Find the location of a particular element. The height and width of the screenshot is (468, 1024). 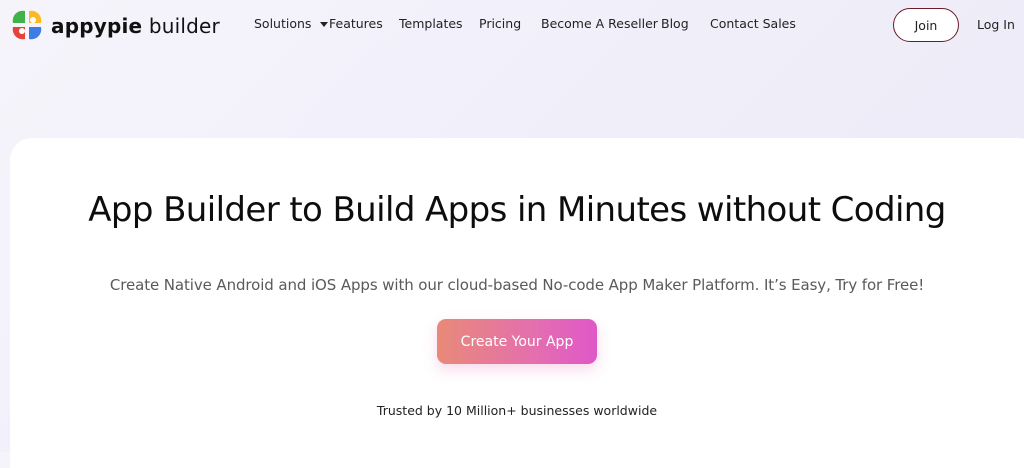

nav-pricing: Pricing is located at coordinates (500, 23).